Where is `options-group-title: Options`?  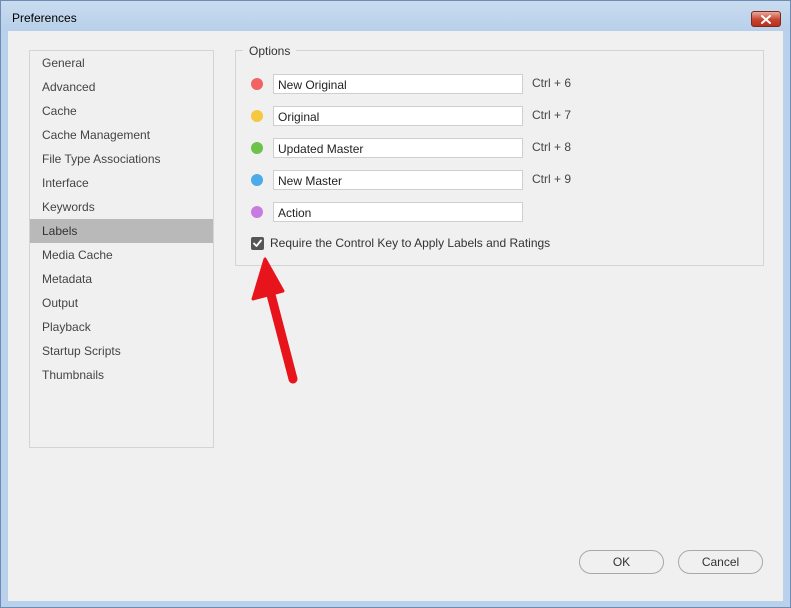
options-group-title: Options is located at coordinates (270, 51).